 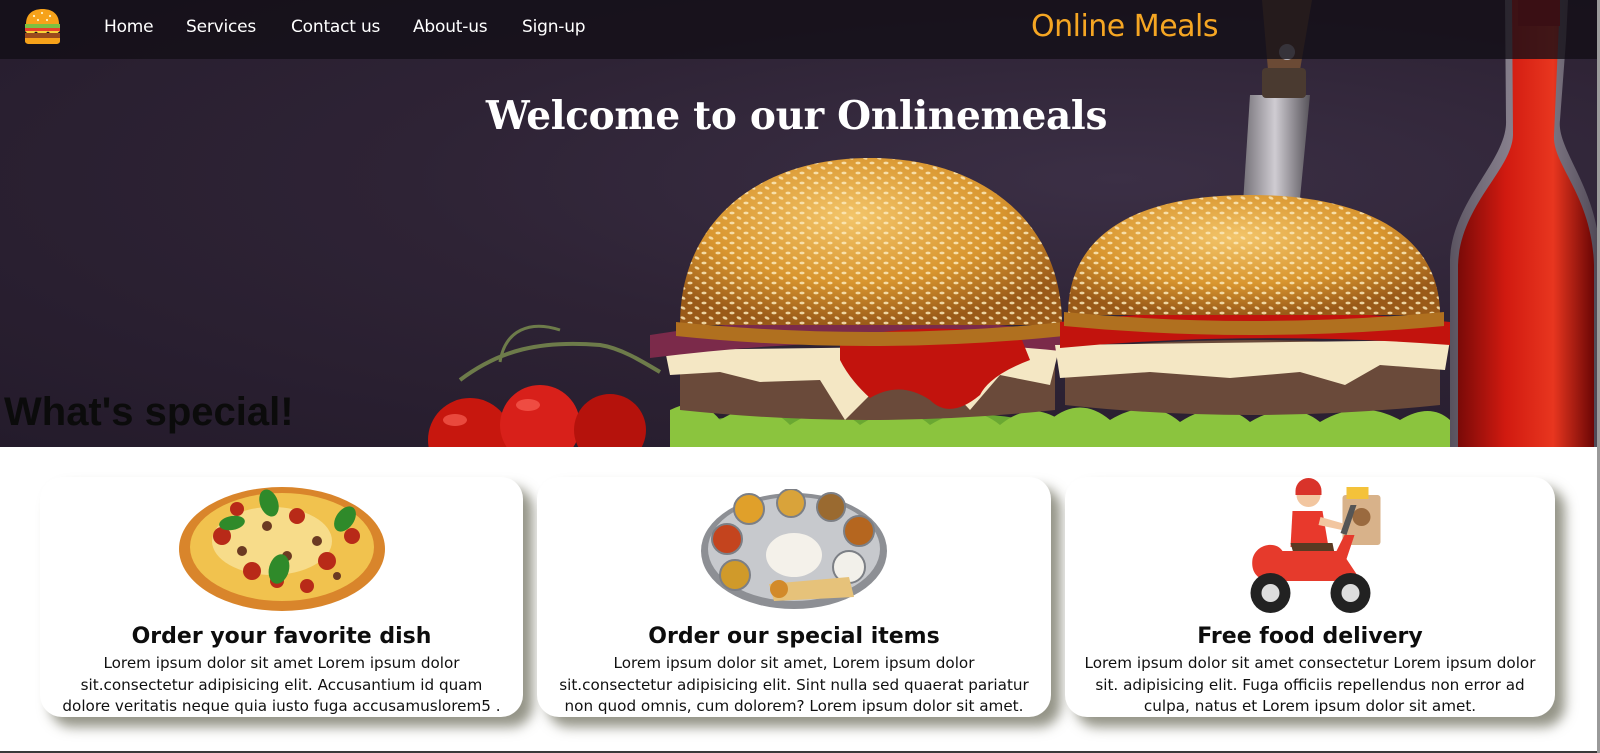 What do you see at coordinates (794, 549) in the screenshot?
I see `thali-plate-image` at bounding box center [794, 549].